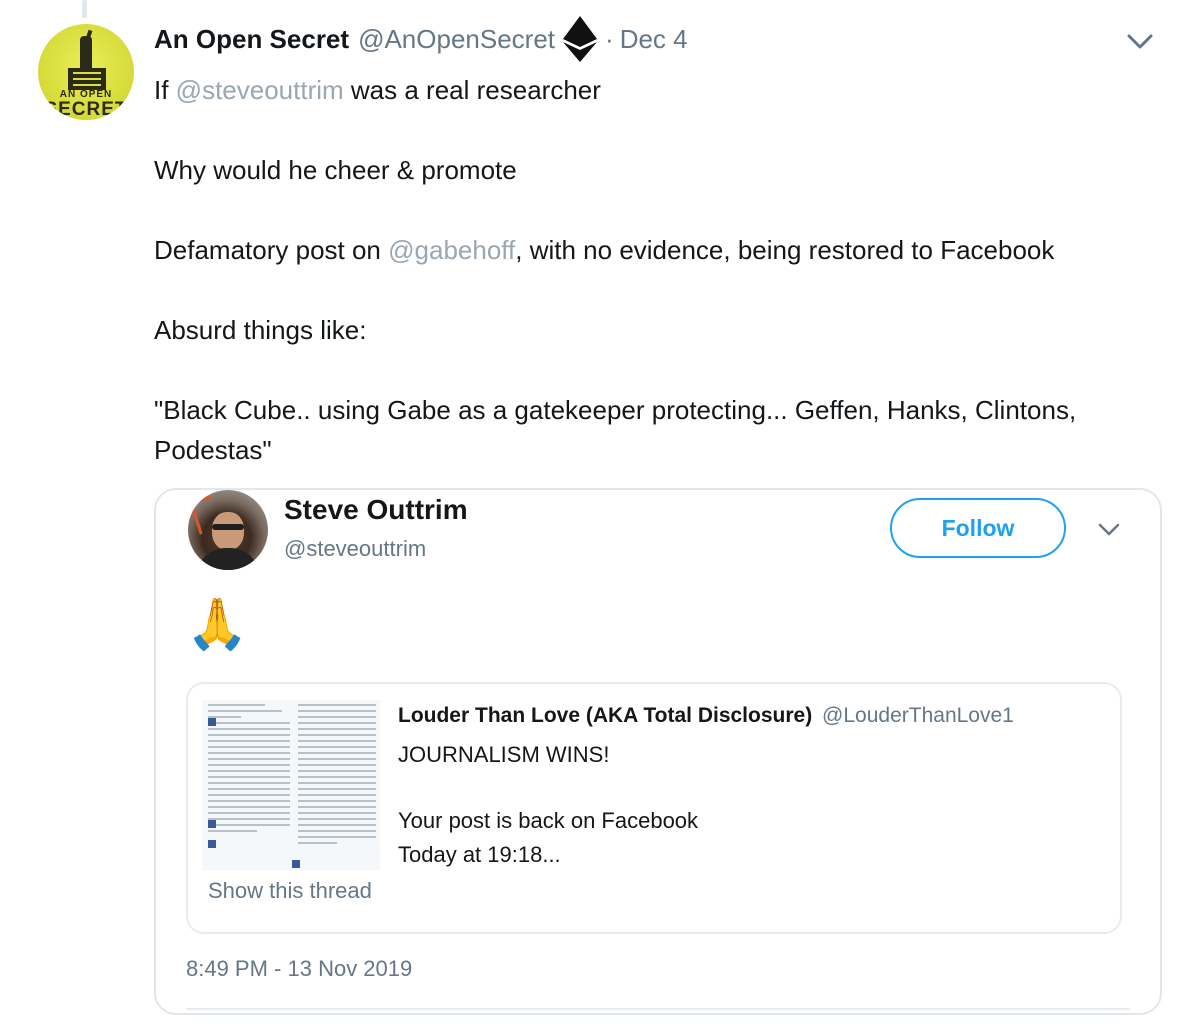  Describe the element at coordinates (456, 39) in the screenshot. I see `author-handle: @AnOpenSecret` at that location.